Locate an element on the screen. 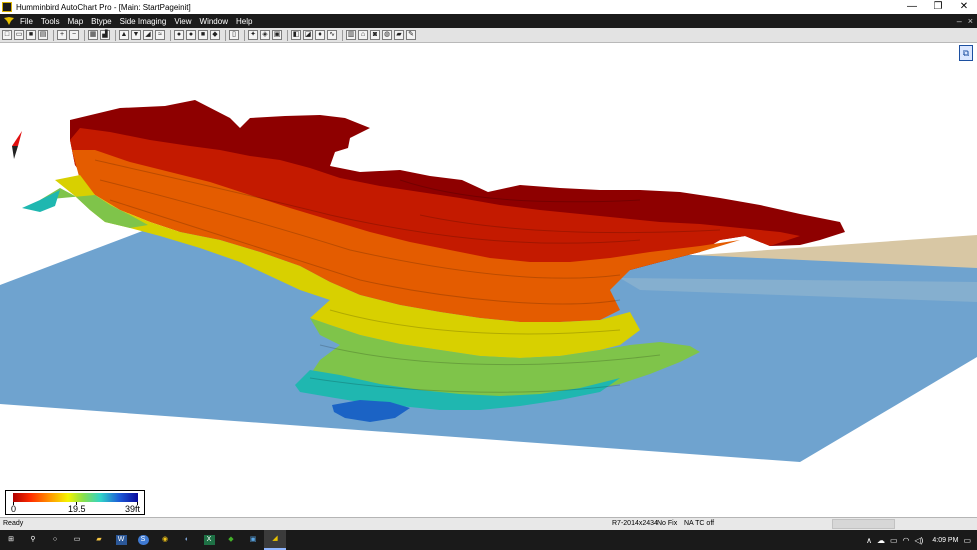 The height and width of the screenshot is (550, 977). humminbird-logo-icon is located at coordinates (9, 21).